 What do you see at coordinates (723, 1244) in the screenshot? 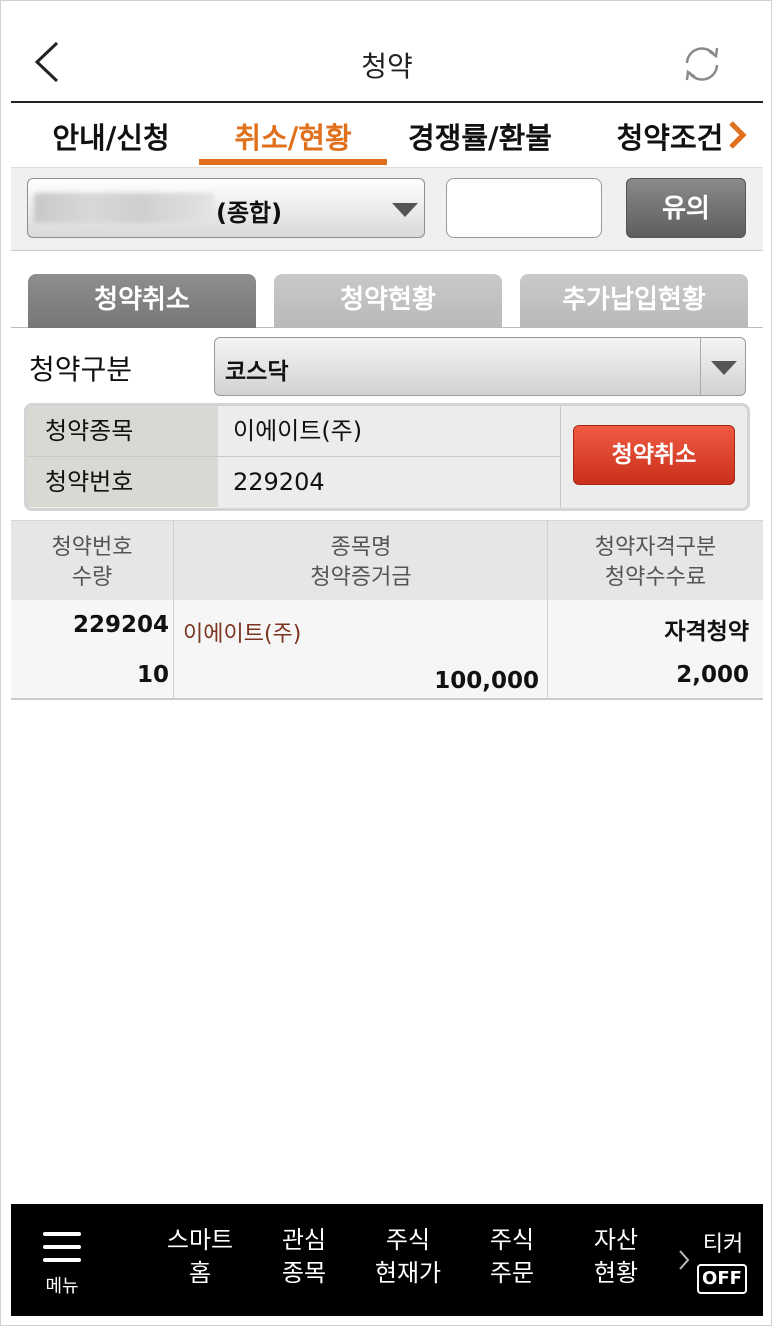
I see `ticker-label: 티커` at bounding box center [723, 1244].